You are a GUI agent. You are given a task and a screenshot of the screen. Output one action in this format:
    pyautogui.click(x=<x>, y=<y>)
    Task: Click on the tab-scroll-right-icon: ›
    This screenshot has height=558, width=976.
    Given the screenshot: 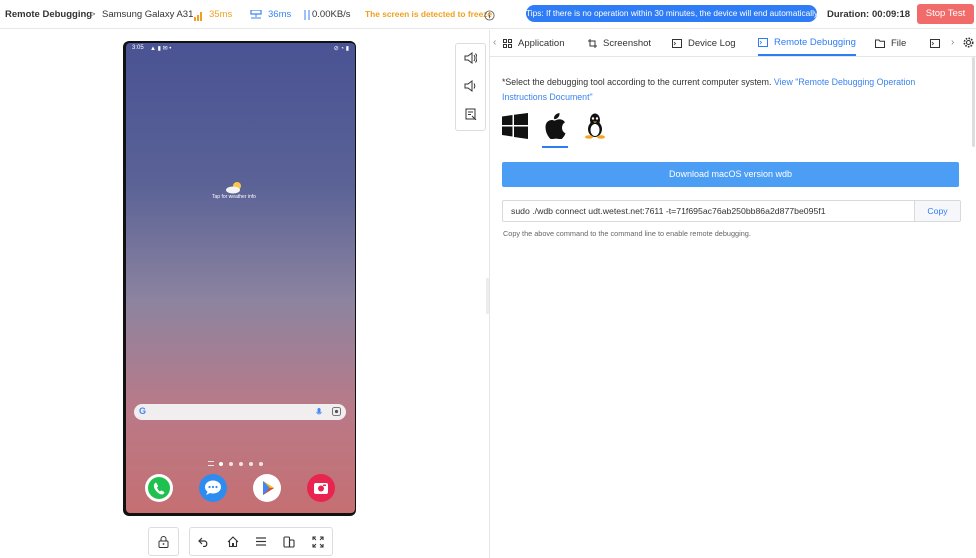 What is the action you would take?
    pyautogui.click(x=952, y=42)
    